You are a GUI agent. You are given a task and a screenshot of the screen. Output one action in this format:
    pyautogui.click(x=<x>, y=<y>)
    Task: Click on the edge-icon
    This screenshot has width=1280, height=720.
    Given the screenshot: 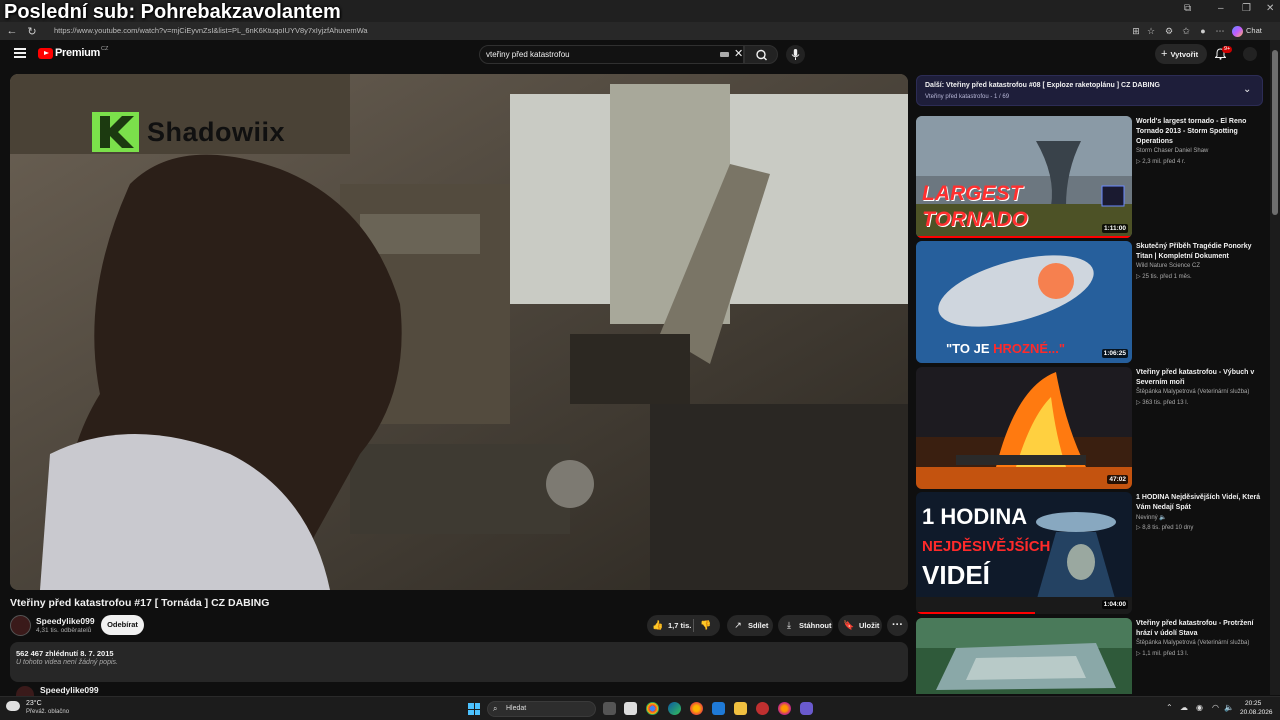 What is the action you would take?
    pyautogui.click(x=674, y=708)
    